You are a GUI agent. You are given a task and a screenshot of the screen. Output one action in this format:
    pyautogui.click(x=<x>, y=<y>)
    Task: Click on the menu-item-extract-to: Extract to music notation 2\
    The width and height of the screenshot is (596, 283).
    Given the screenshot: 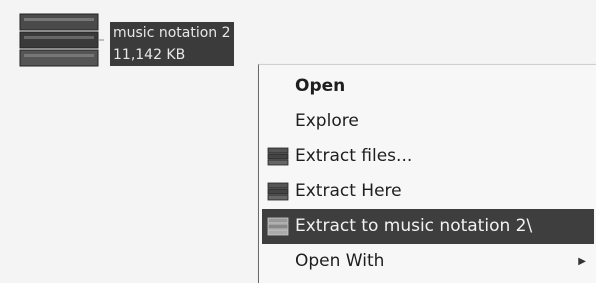 What is the action you would take?
    pyautogui.click(x=428, y=226)
    